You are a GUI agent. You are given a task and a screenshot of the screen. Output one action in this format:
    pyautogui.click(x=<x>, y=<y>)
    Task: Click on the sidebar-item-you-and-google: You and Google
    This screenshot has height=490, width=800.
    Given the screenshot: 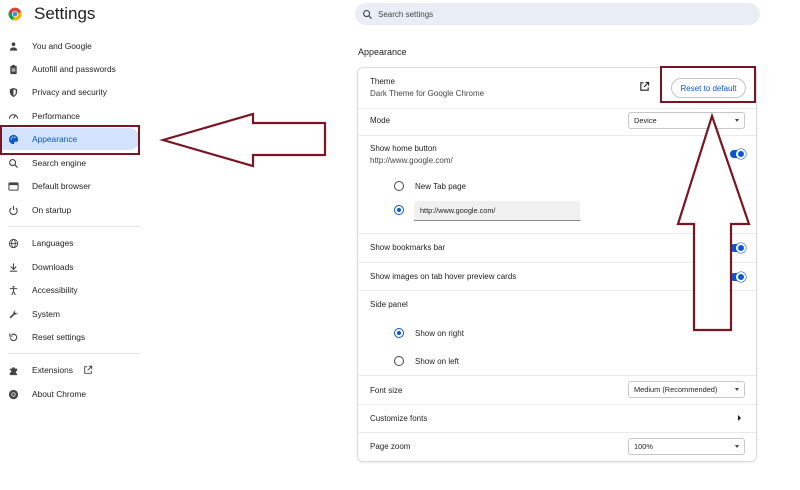 What is the action you would take?
    pyautogui.click(x=70, y=46)
    